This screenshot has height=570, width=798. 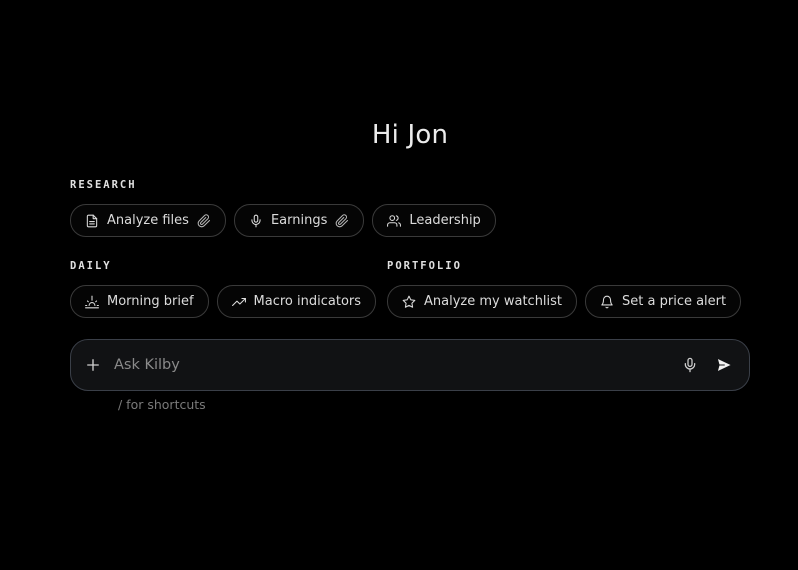 I want to click on star-icon, so click(x=409, y=301).